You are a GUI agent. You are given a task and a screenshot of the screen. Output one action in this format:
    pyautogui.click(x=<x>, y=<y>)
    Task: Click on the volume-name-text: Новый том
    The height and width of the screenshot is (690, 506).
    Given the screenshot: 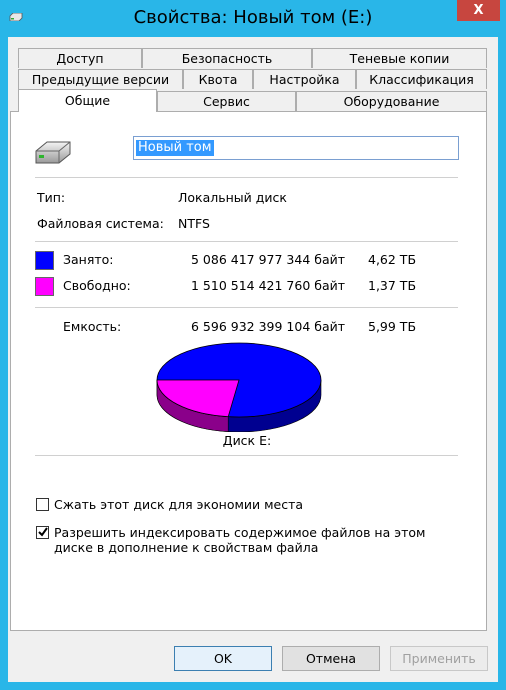 What is the action you would take?
    pyautogui.click(x=175, y=148)
    